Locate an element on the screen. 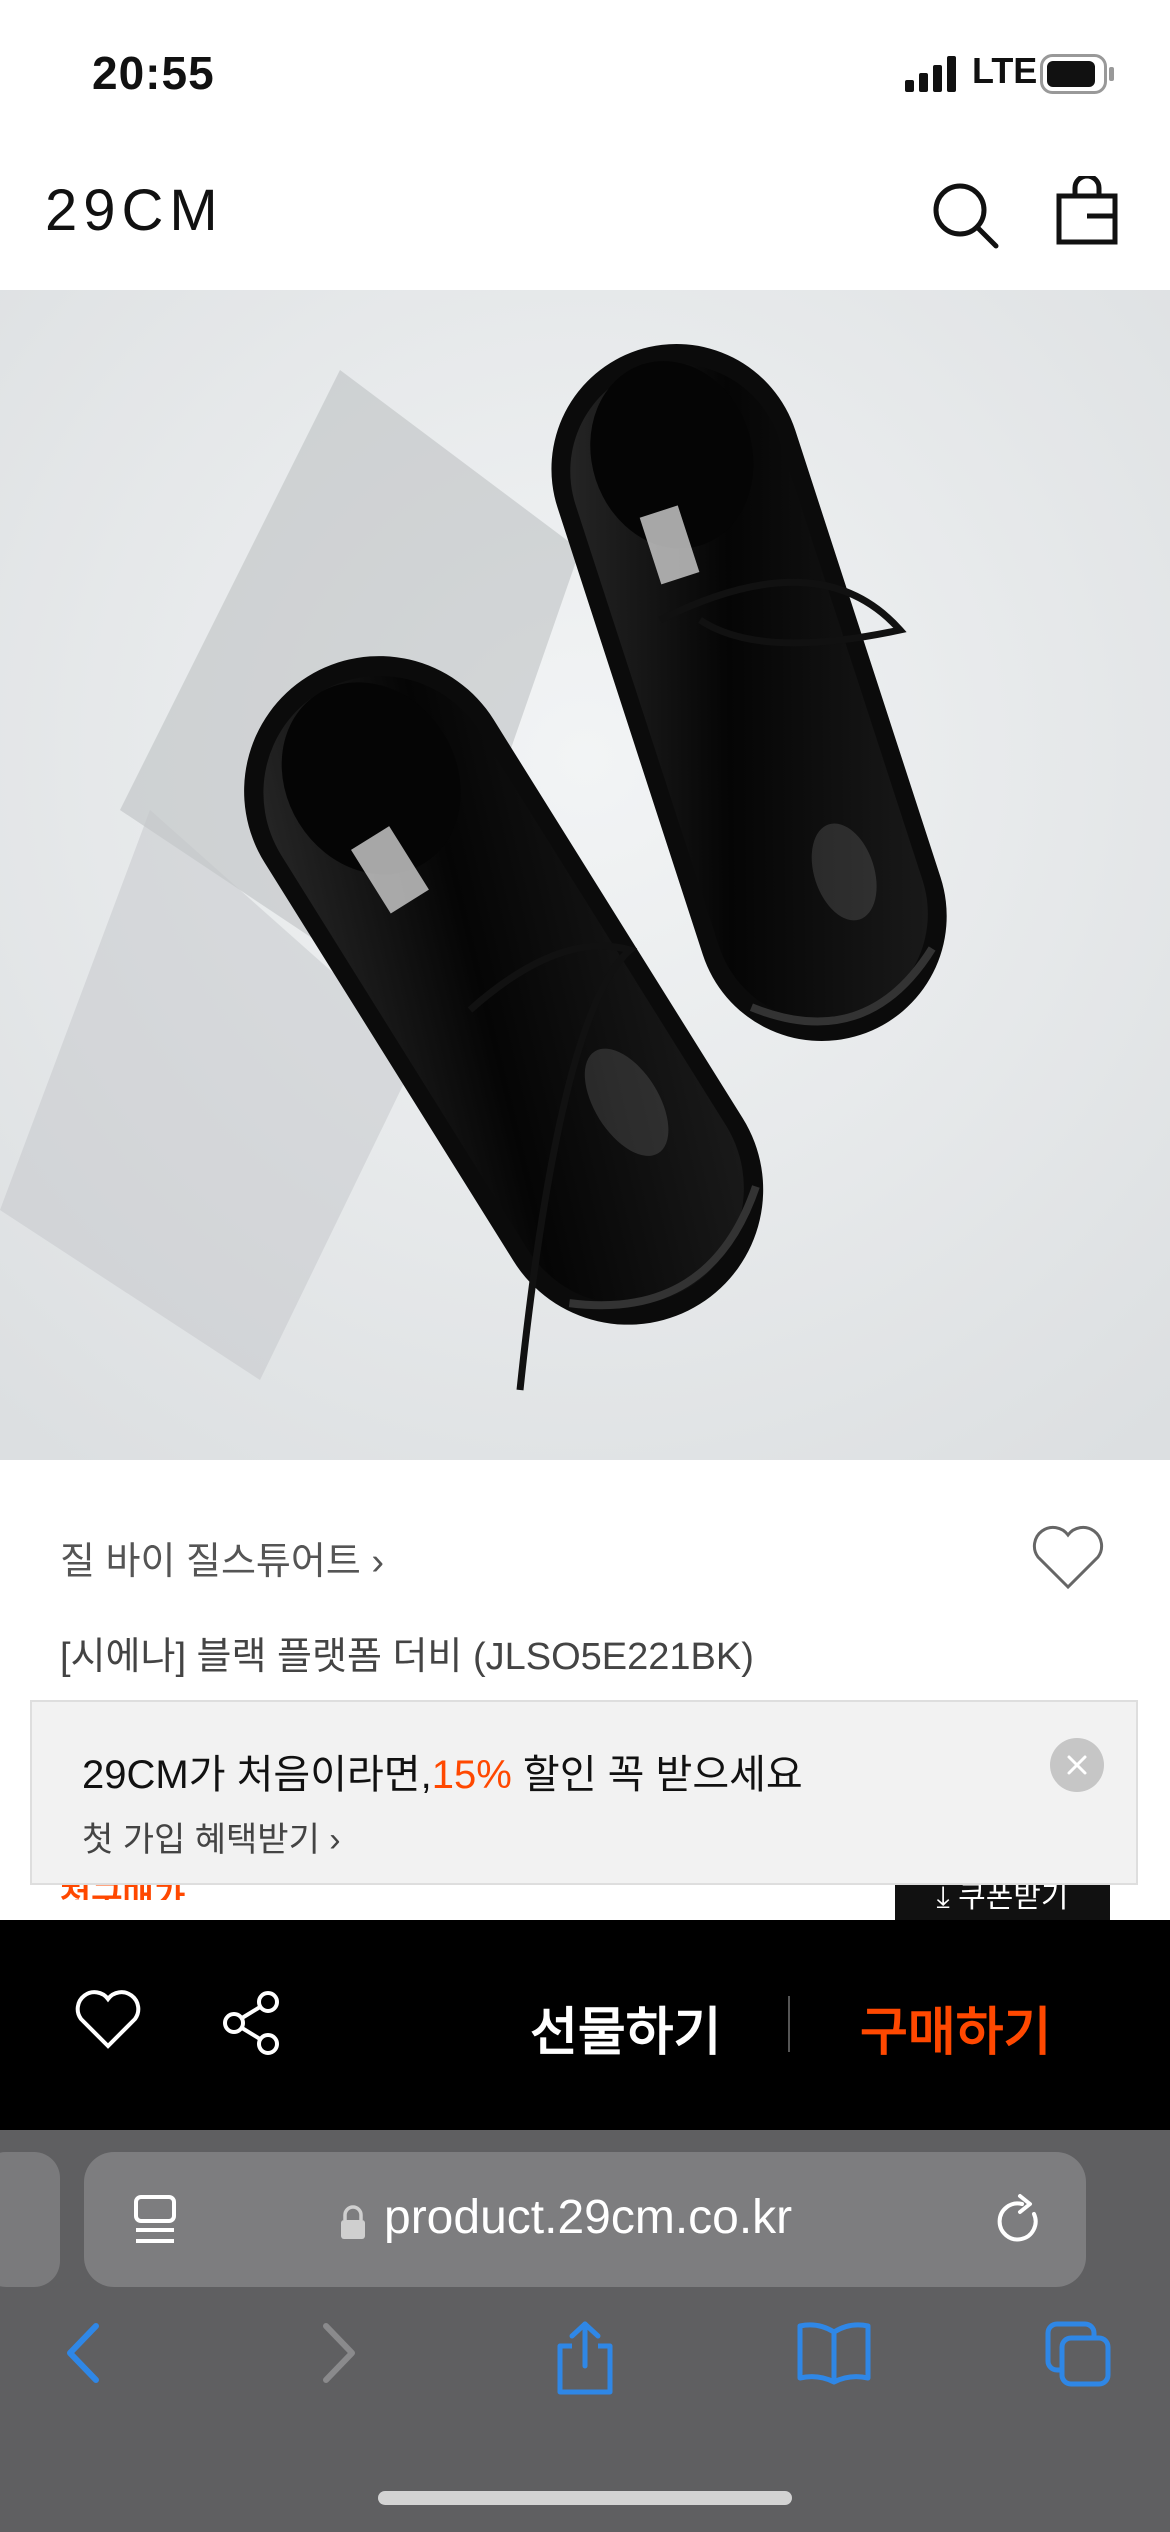  back-arrow-icon is located at coordinates (84, 2353).